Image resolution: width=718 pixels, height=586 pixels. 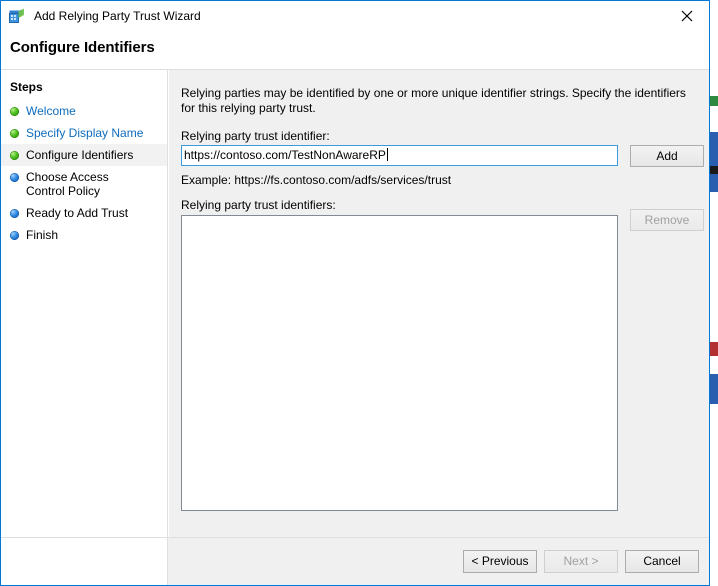 What do you see at coordinates (355, 16) in the screenshot?
I see `title-bar: Add Relying Party Trust Wizard` at bounding box center [355, 16].